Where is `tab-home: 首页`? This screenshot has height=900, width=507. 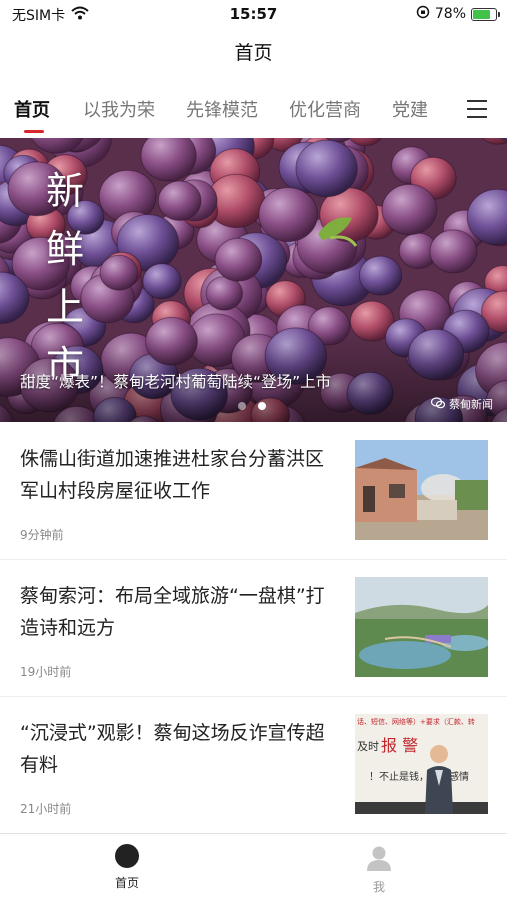
tab-home: 首页 is located at coordinates (32, 109).